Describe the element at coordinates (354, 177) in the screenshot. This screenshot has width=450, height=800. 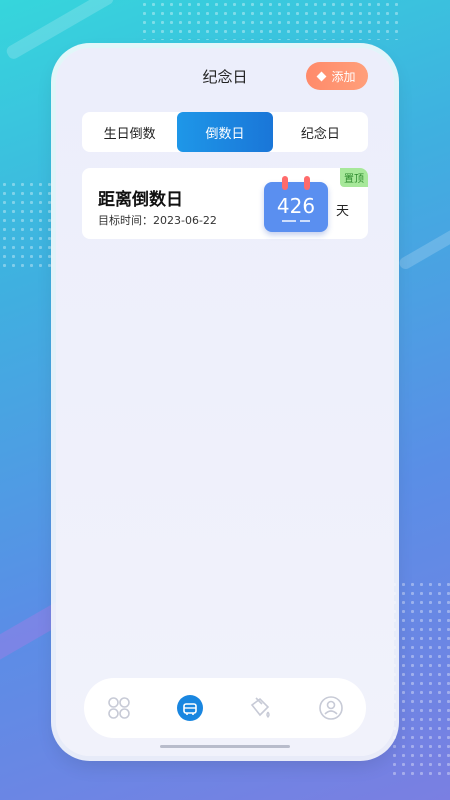
I see `pinned-badge: 置顶` at that location.